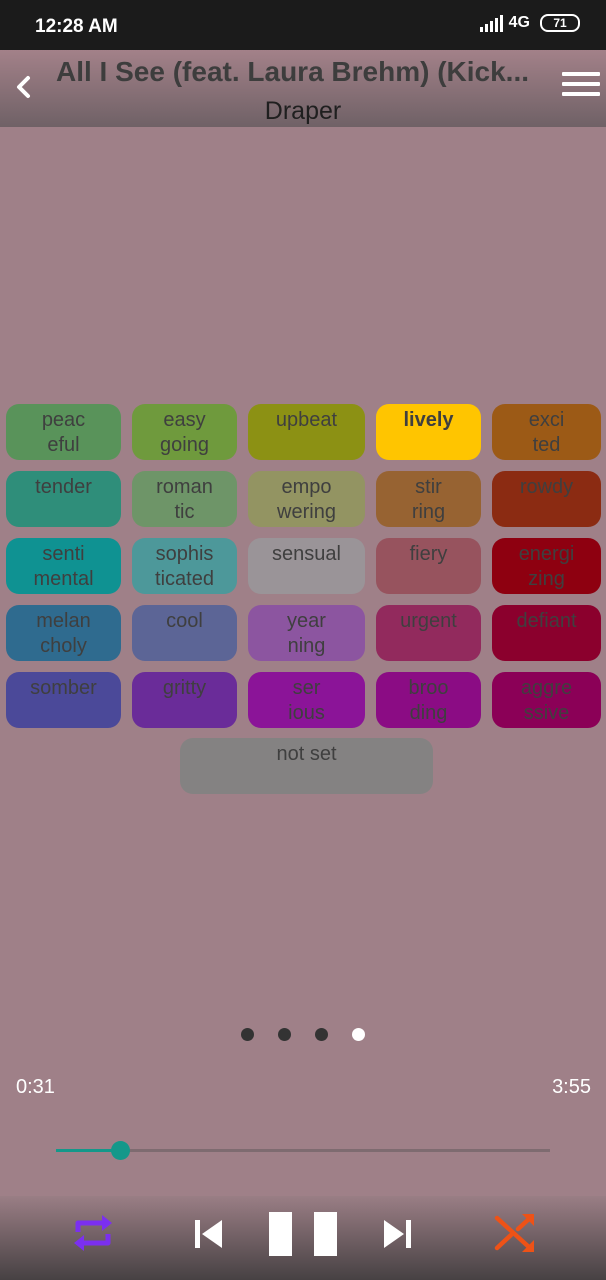 Image resolution: width=606 pixels, height=1280 pixels. What do you see at coordinates (63, 700) in the screenshot?
I see `mood-tile-somber: somber` at bounding box center [63, 700].